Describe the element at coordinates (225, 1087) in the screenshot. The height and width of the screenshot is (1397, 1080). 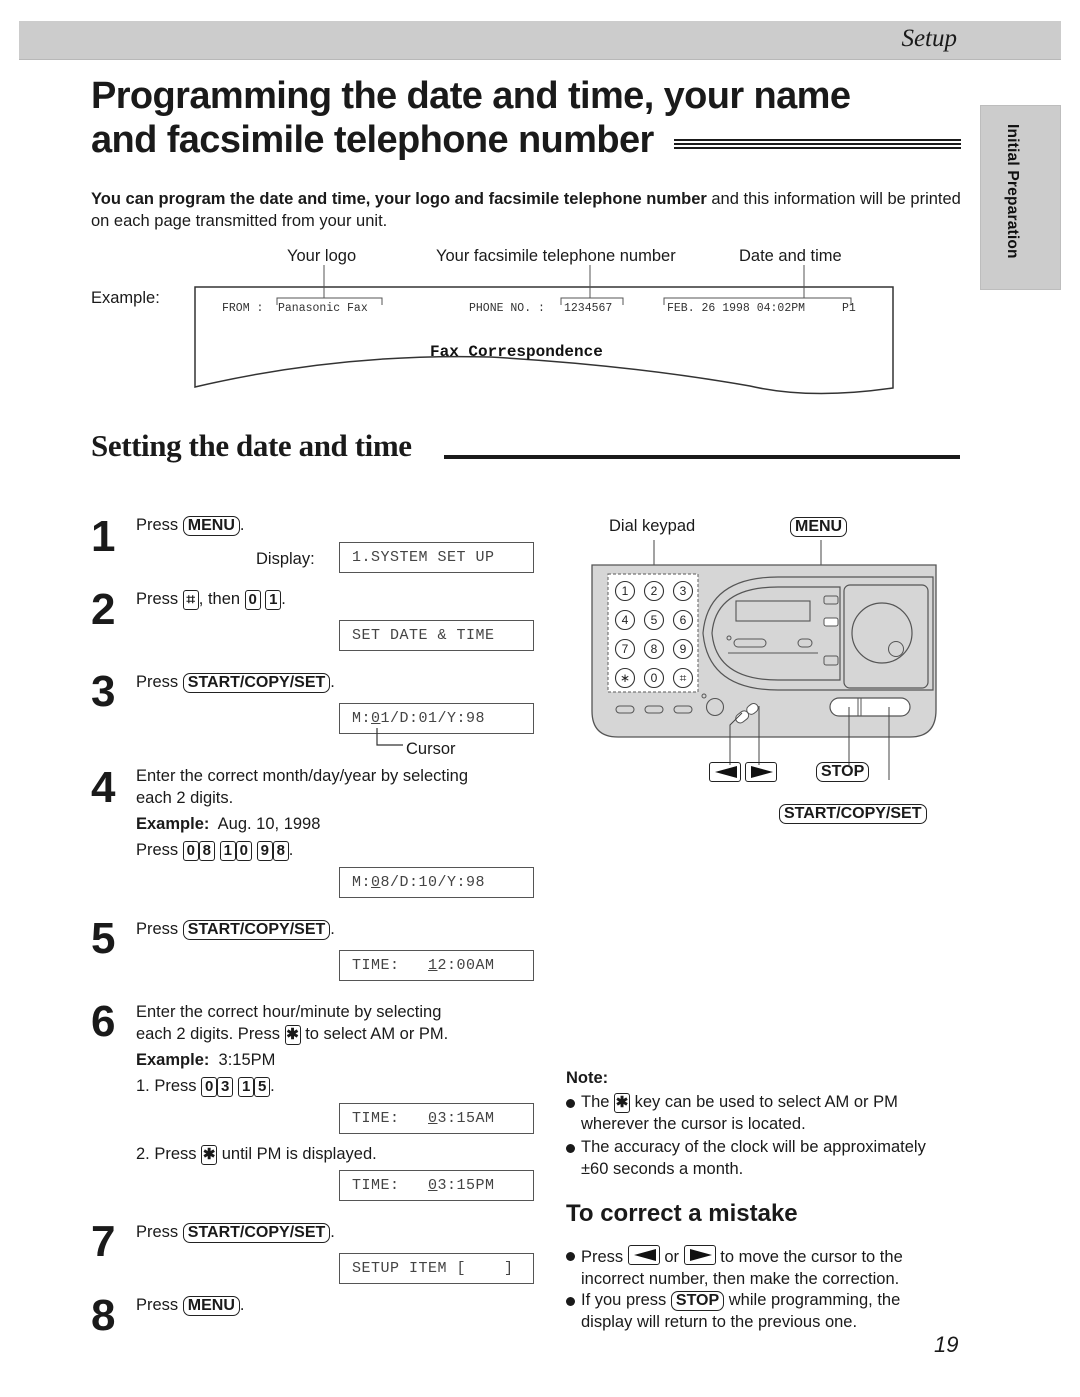
I see `digit-key: 3` at that location.